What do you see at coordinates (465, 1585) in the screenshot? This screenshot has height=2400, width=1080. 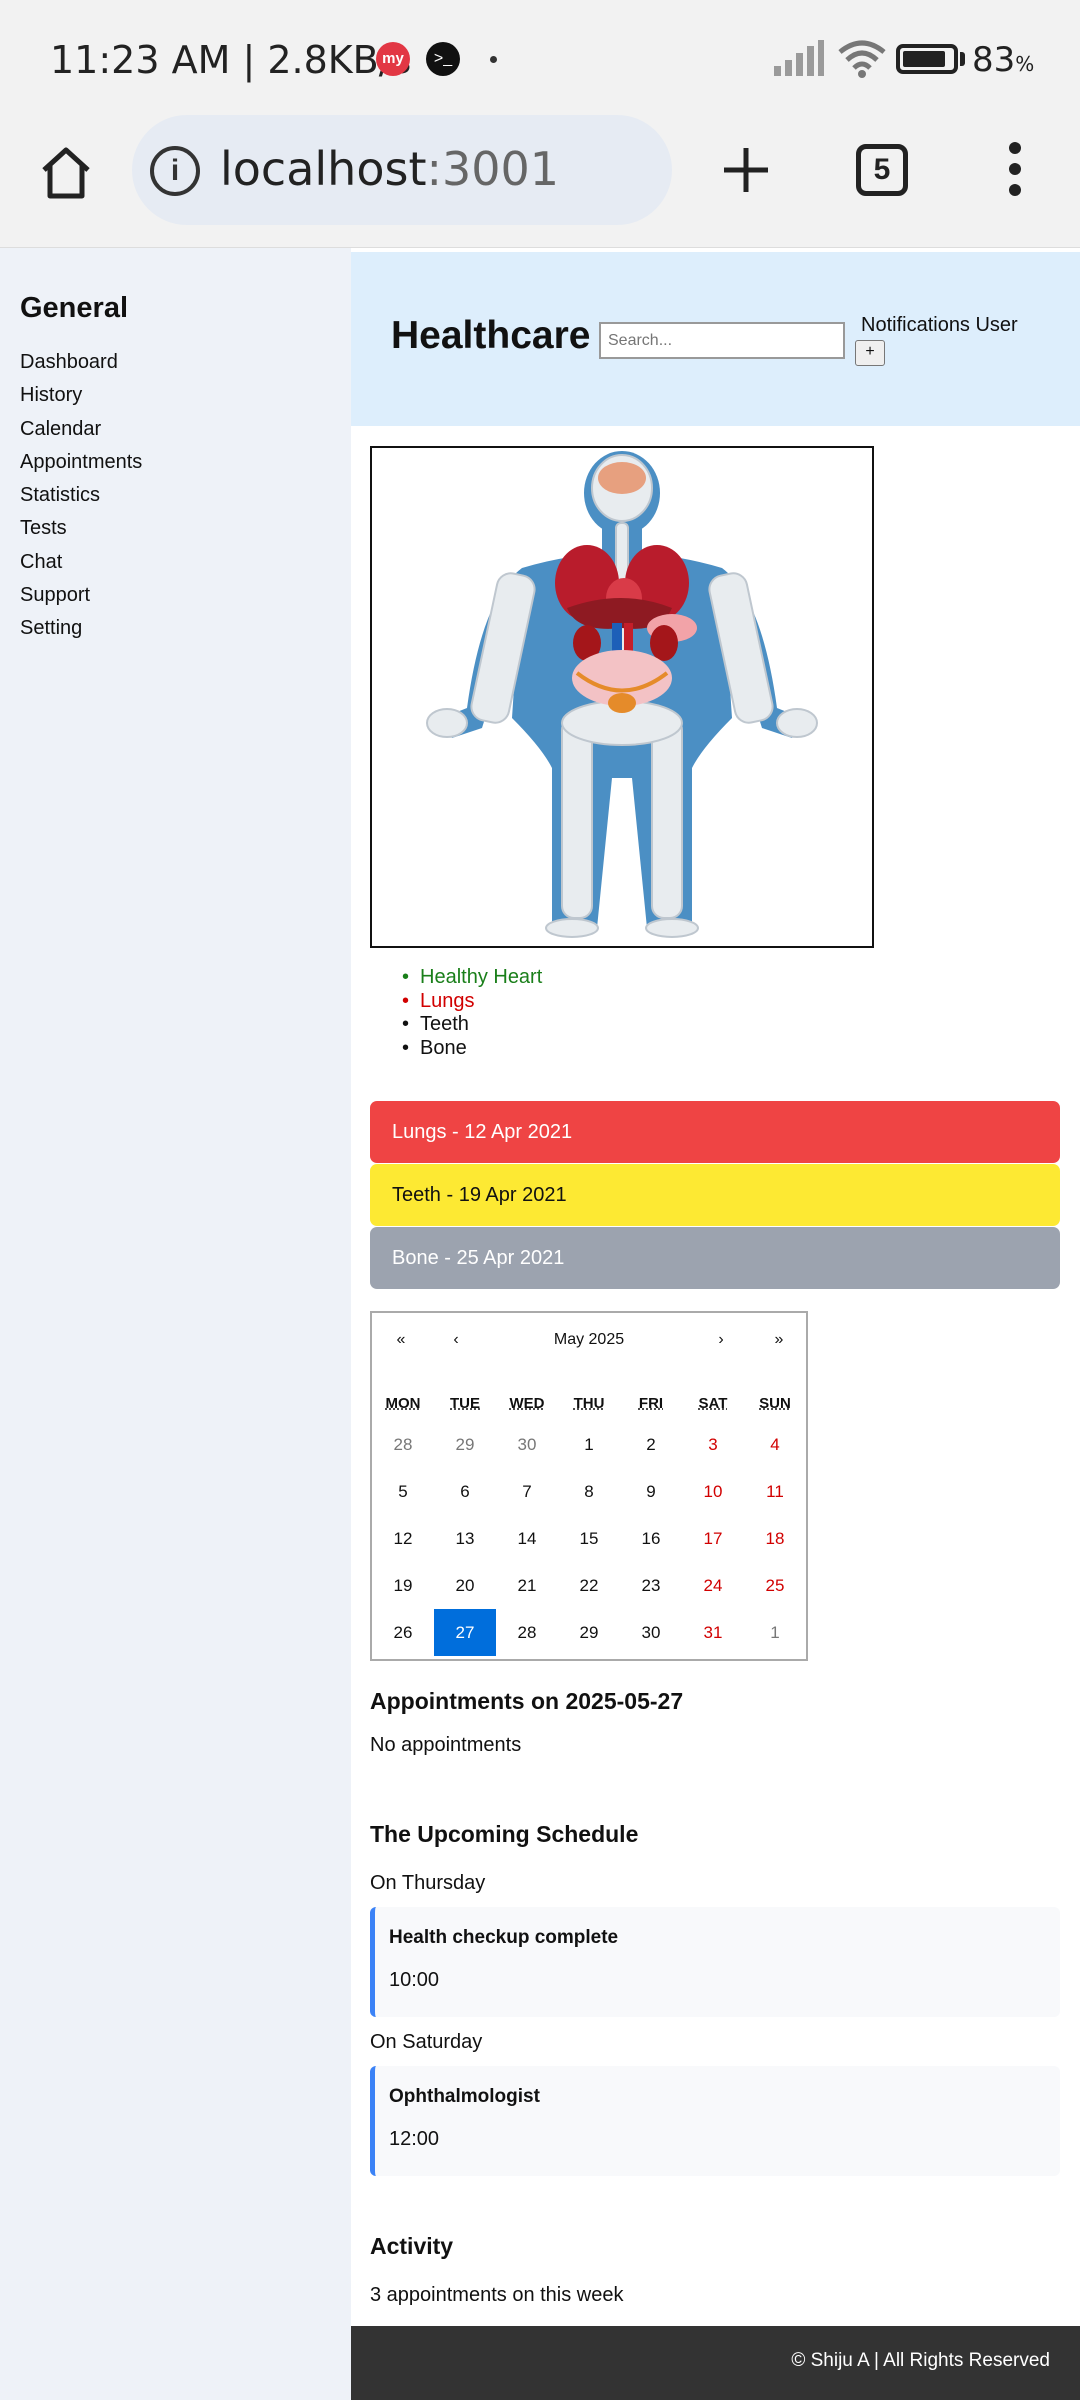 I see `calendar-day: 20` at bounding box center [465, 1585].